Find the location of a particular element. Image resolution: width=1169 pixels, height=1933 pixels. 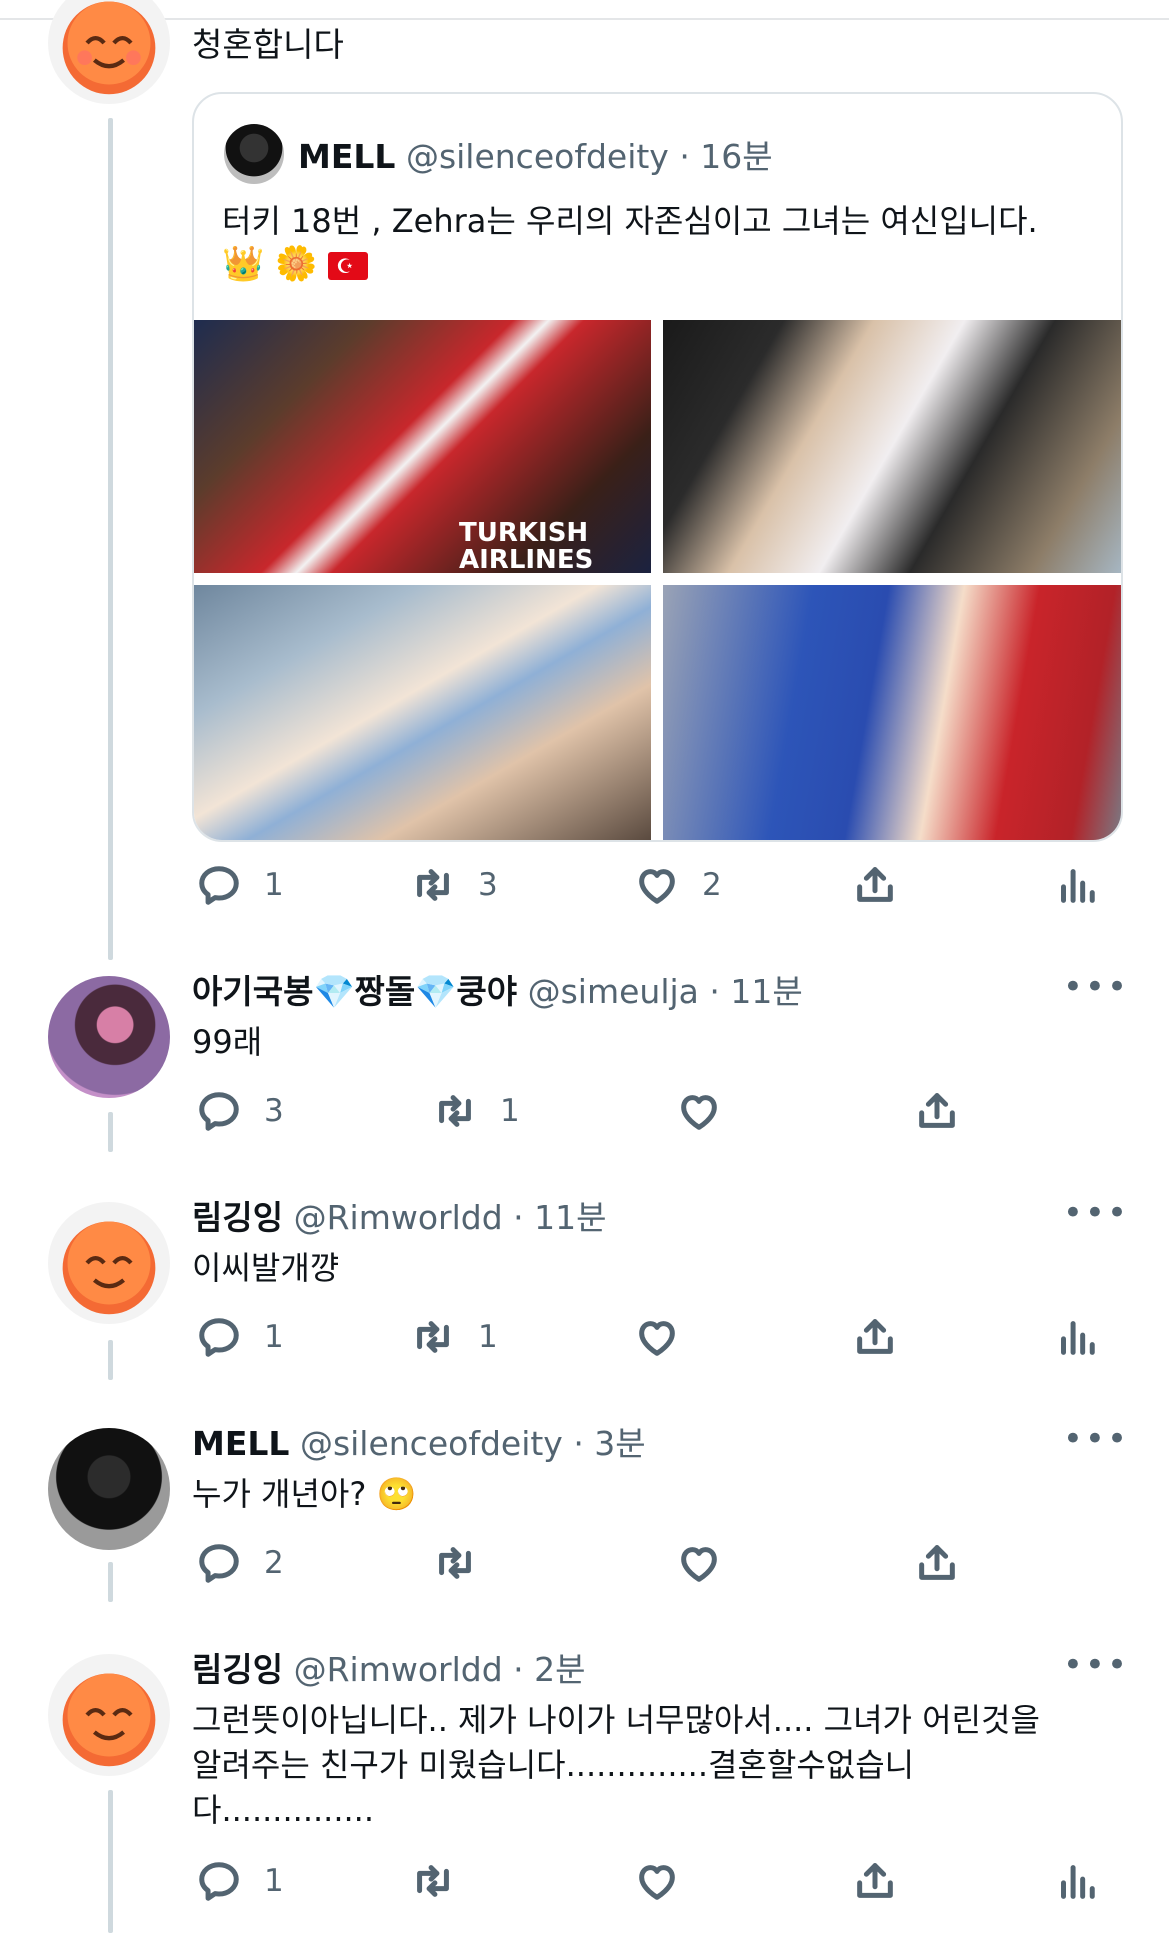

timestamp: · 11분 is located at coordinates (560, 1217).